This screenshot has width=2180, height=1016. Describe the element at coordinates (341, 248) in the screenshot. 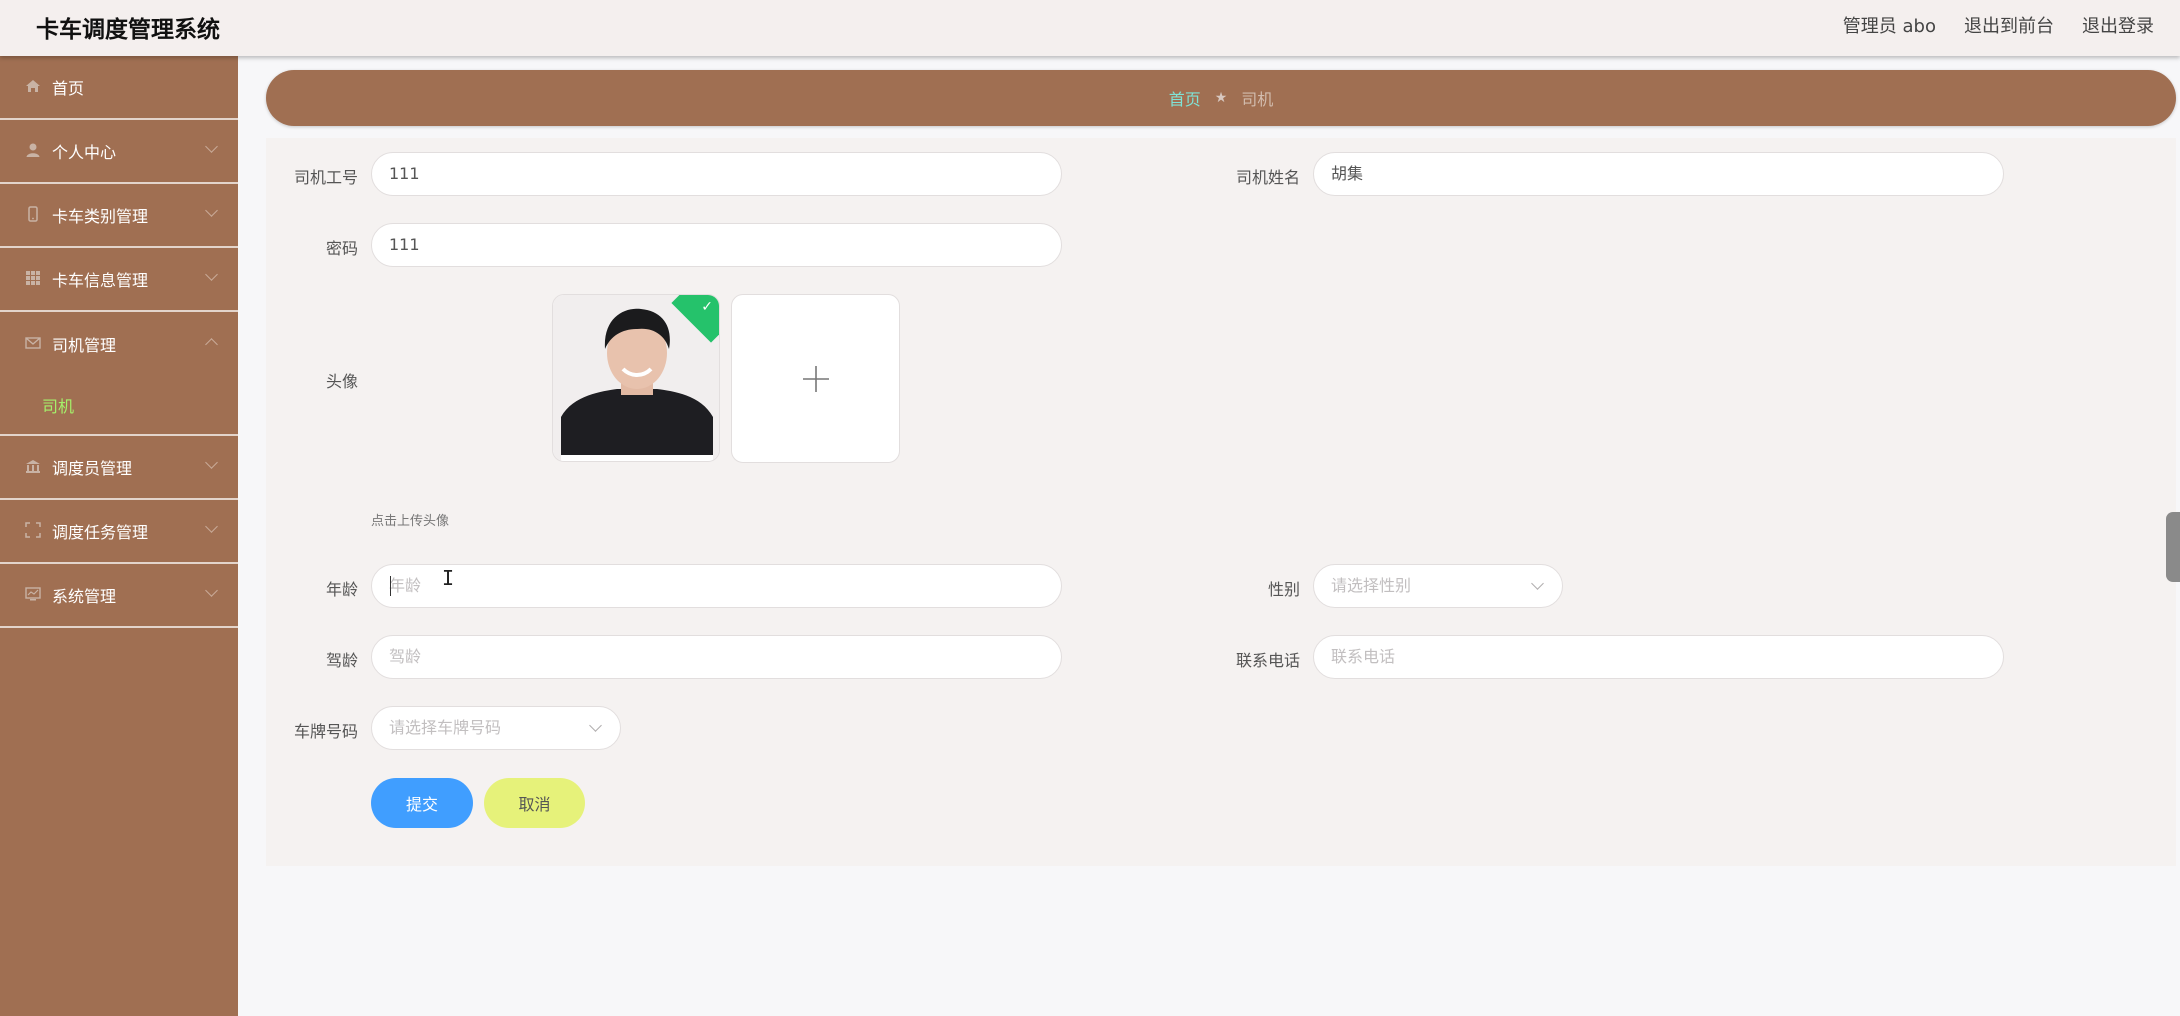

I see `password-label: 密码` at that location.